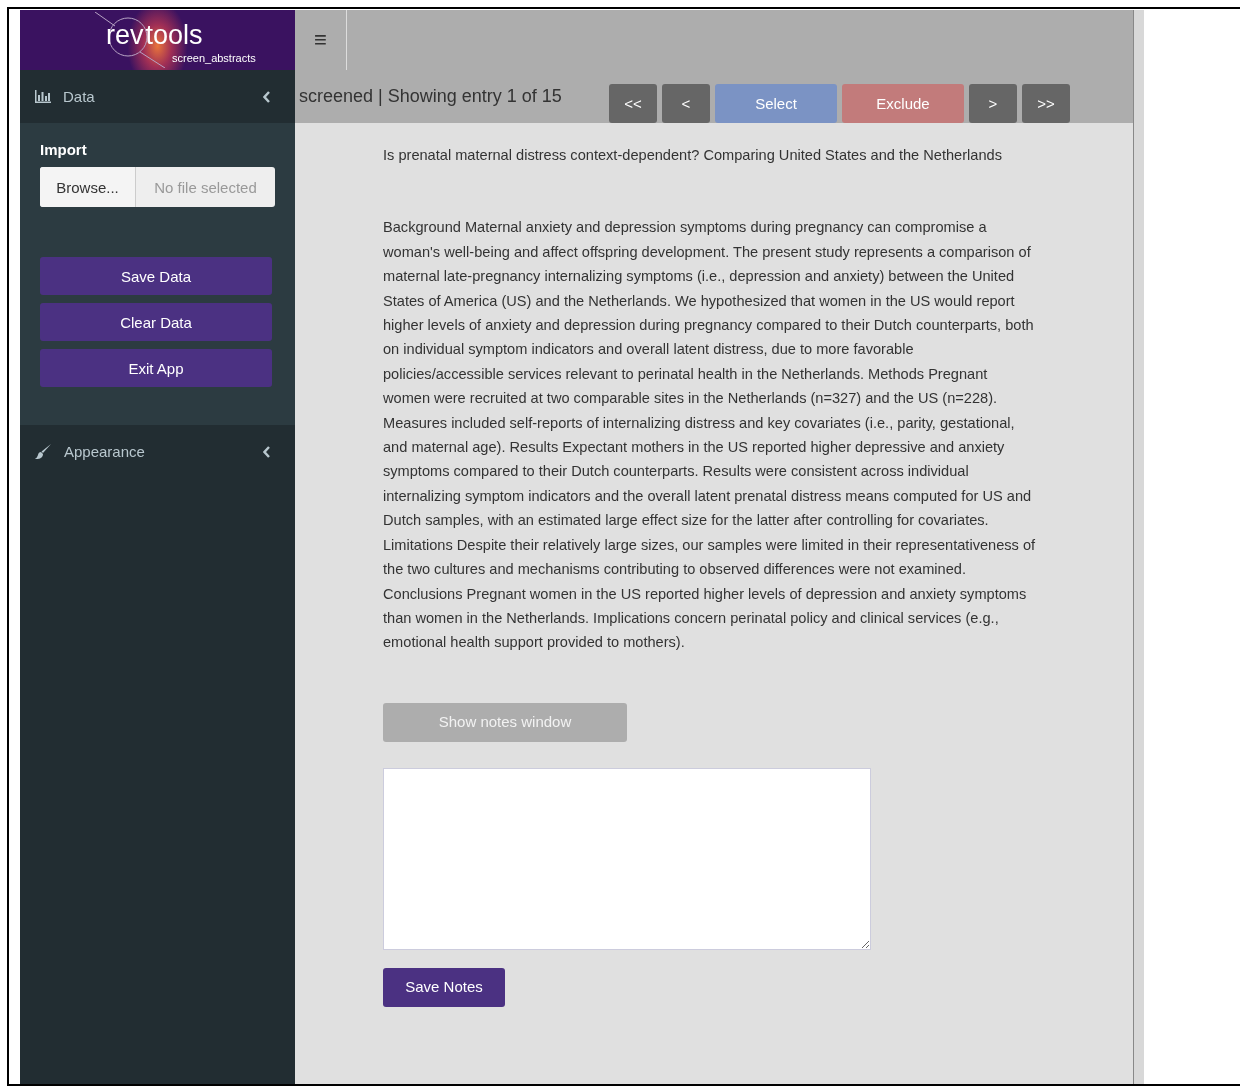 This screenshot has height=1086, width=1240. Describe the element at coordinates (214, 58) in the screenshot. I see `logo-subtitle: screen_abstracts` at that location.